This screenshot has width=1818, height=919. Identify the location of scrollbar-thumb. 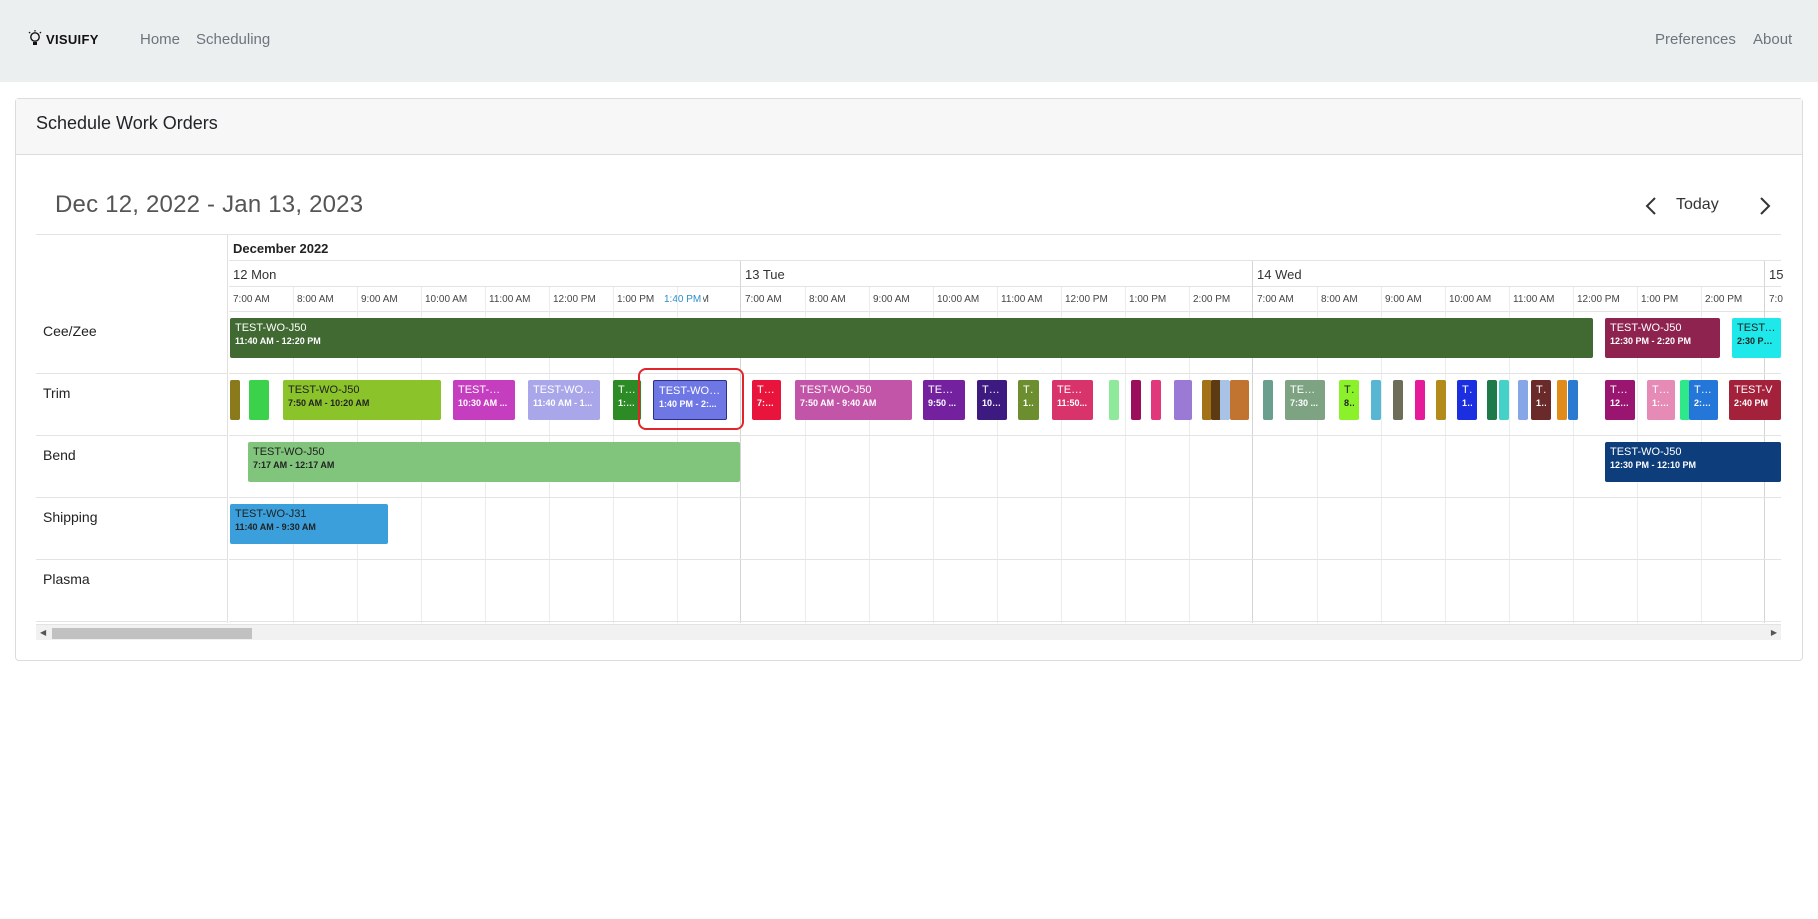
(152, 633).